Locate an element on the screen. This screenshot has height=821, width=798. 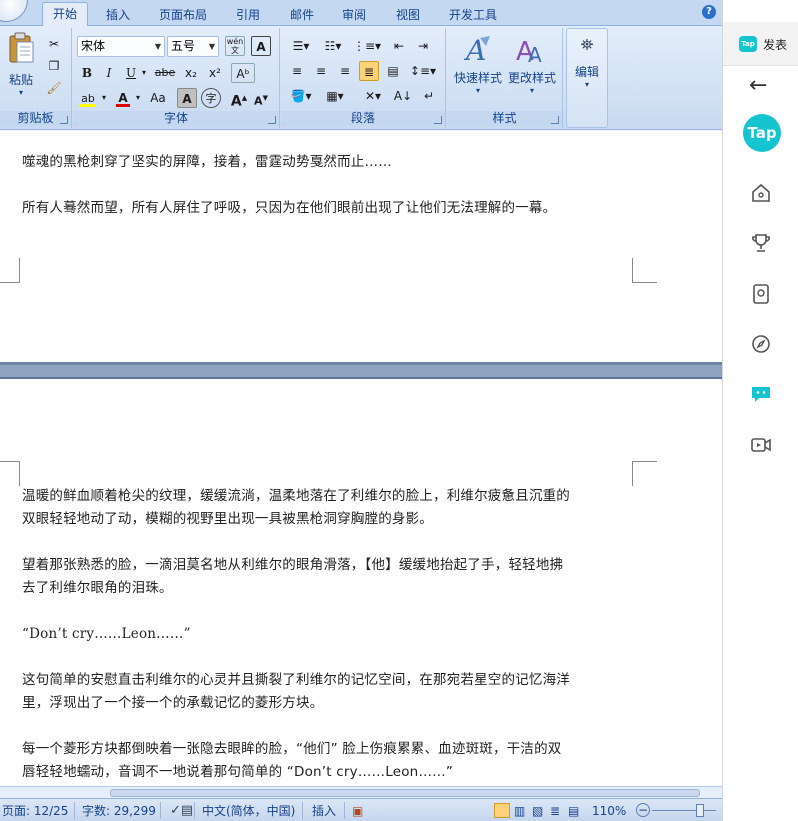
italic-button: I is located at coordinates (109, 73).